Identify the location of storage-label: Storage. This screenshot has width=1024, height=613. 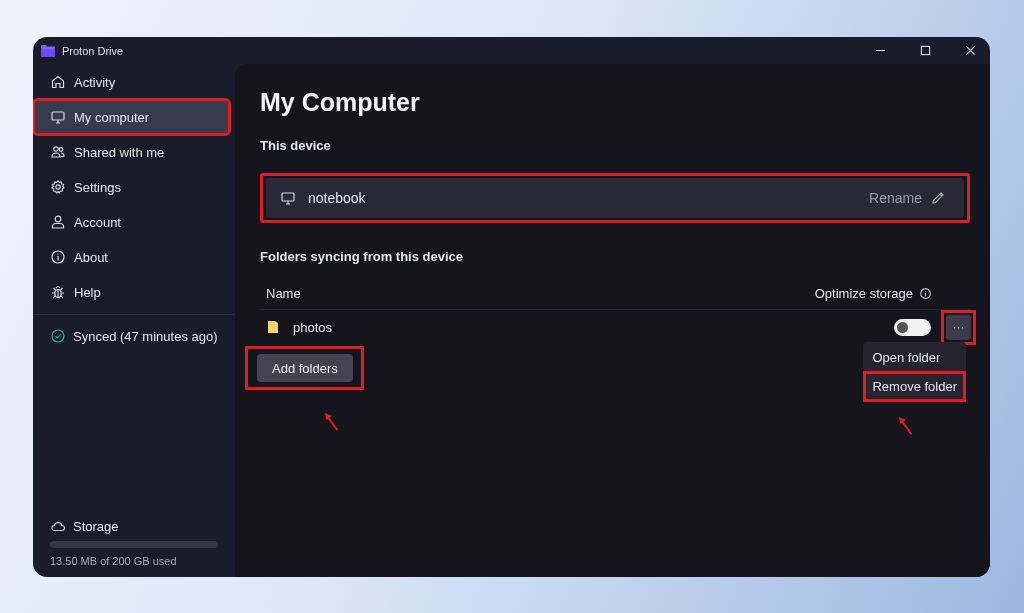
(96, 526).